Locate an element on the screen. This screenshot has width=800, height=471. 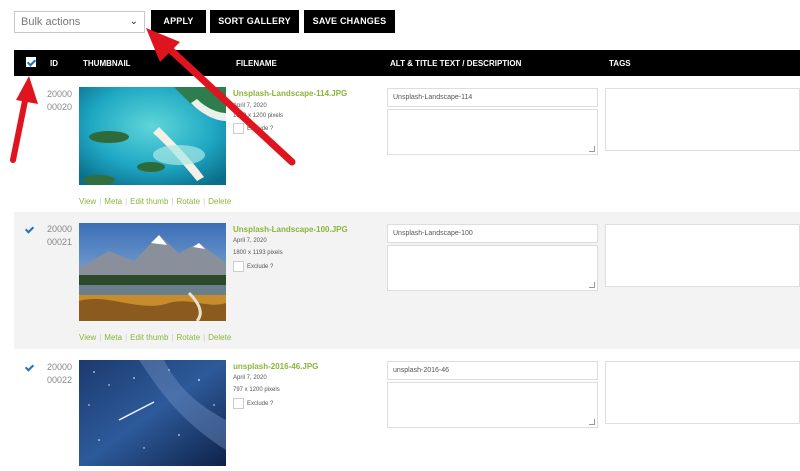
arrow-to-select-all-icon is located at coordinates (24, 119).